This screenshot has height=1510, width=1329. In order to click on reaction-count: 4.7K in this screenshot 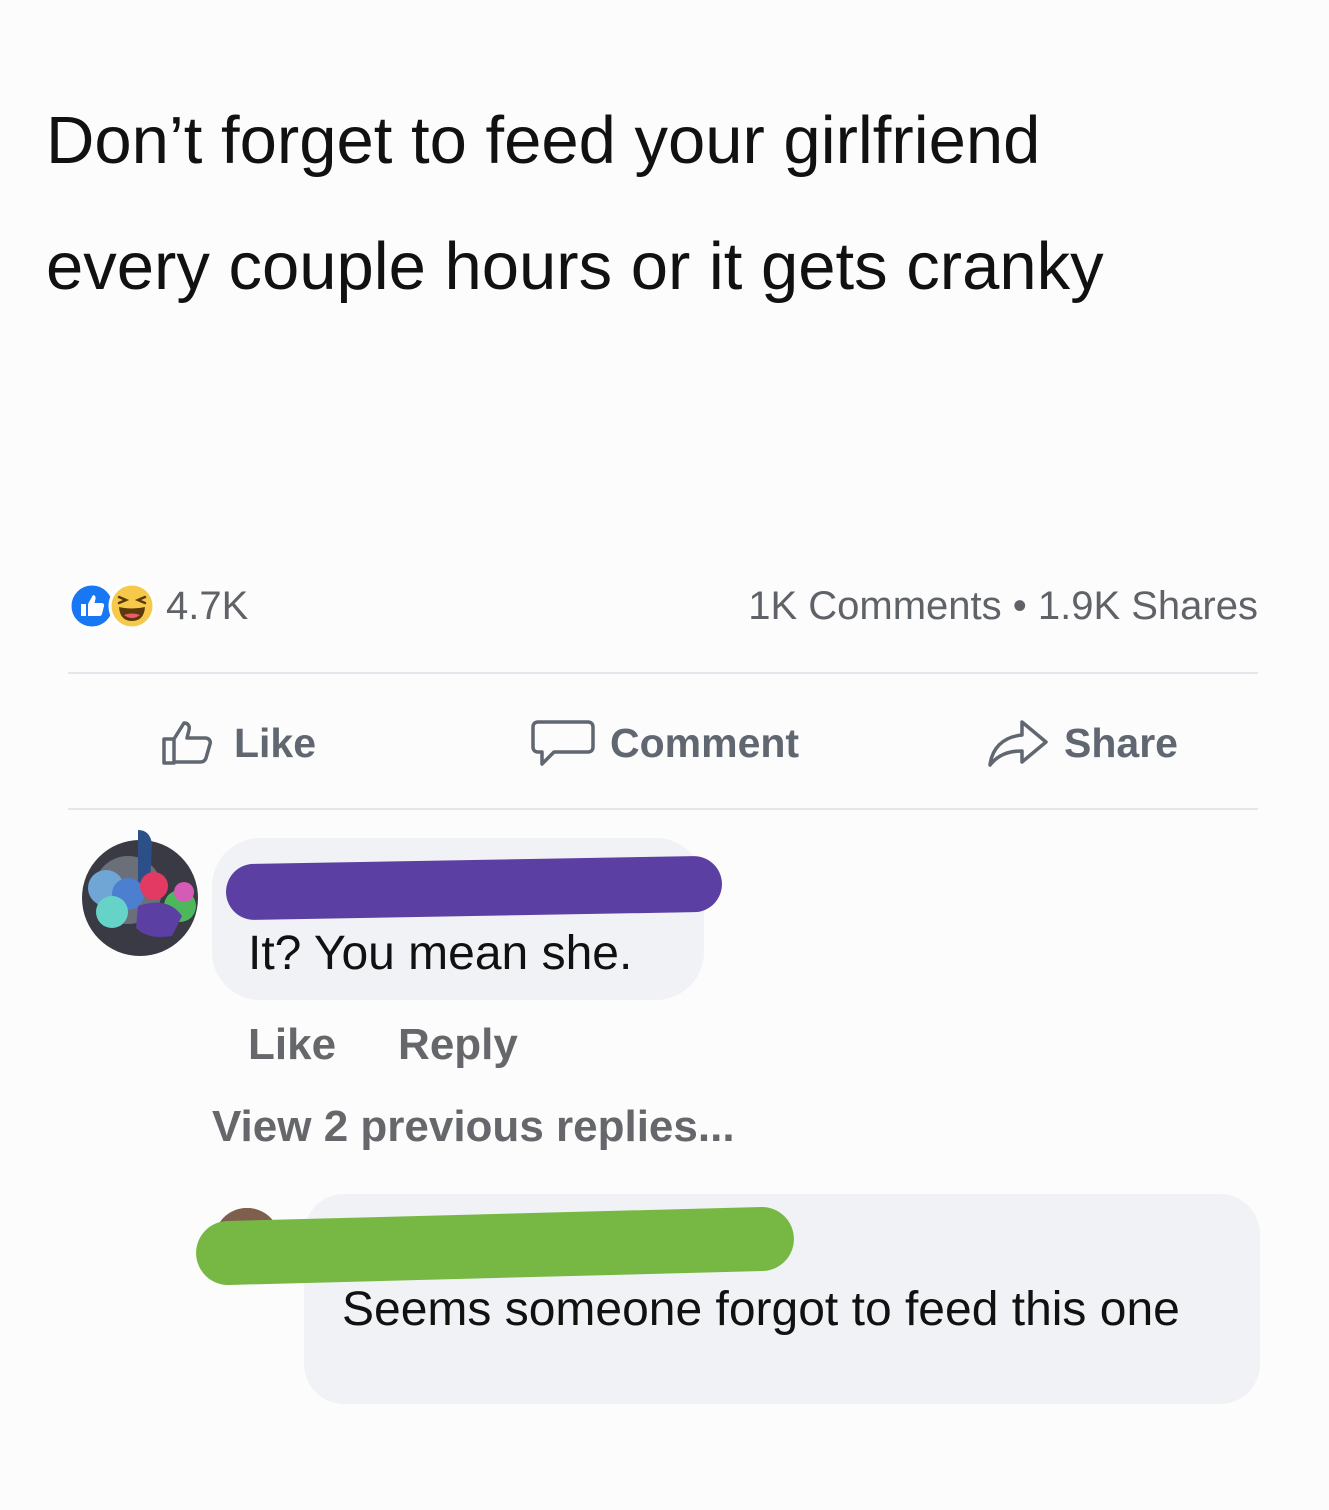, I will do `click(207, 605)`.